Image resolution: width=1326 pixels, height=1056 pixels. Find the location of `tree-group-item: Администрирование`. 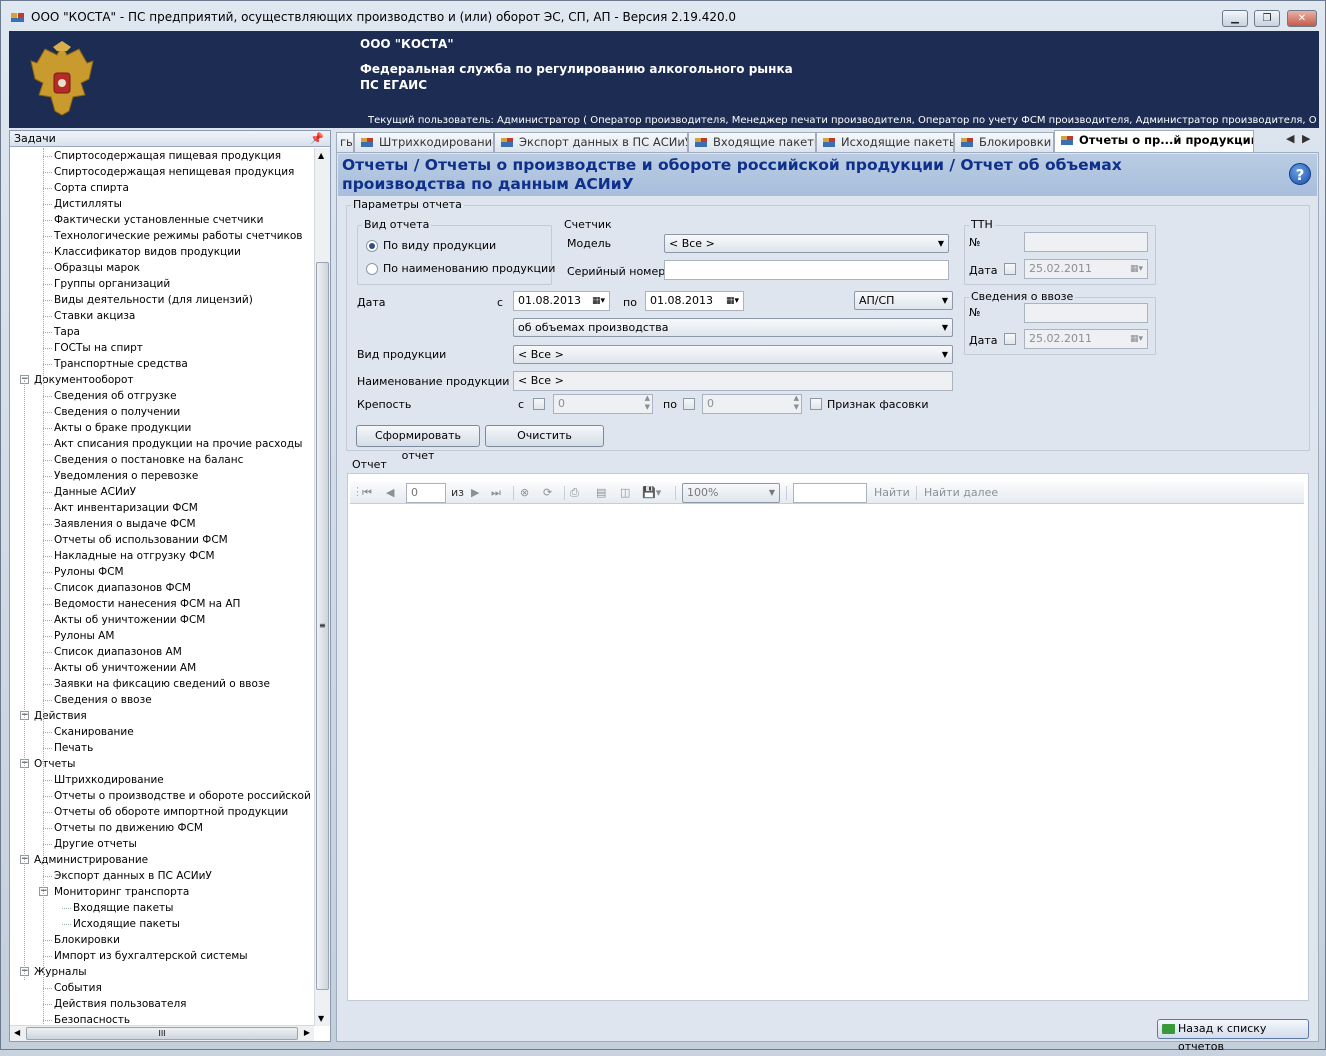

tree-group-item: Администрирование is located at coordinates (91, 860).